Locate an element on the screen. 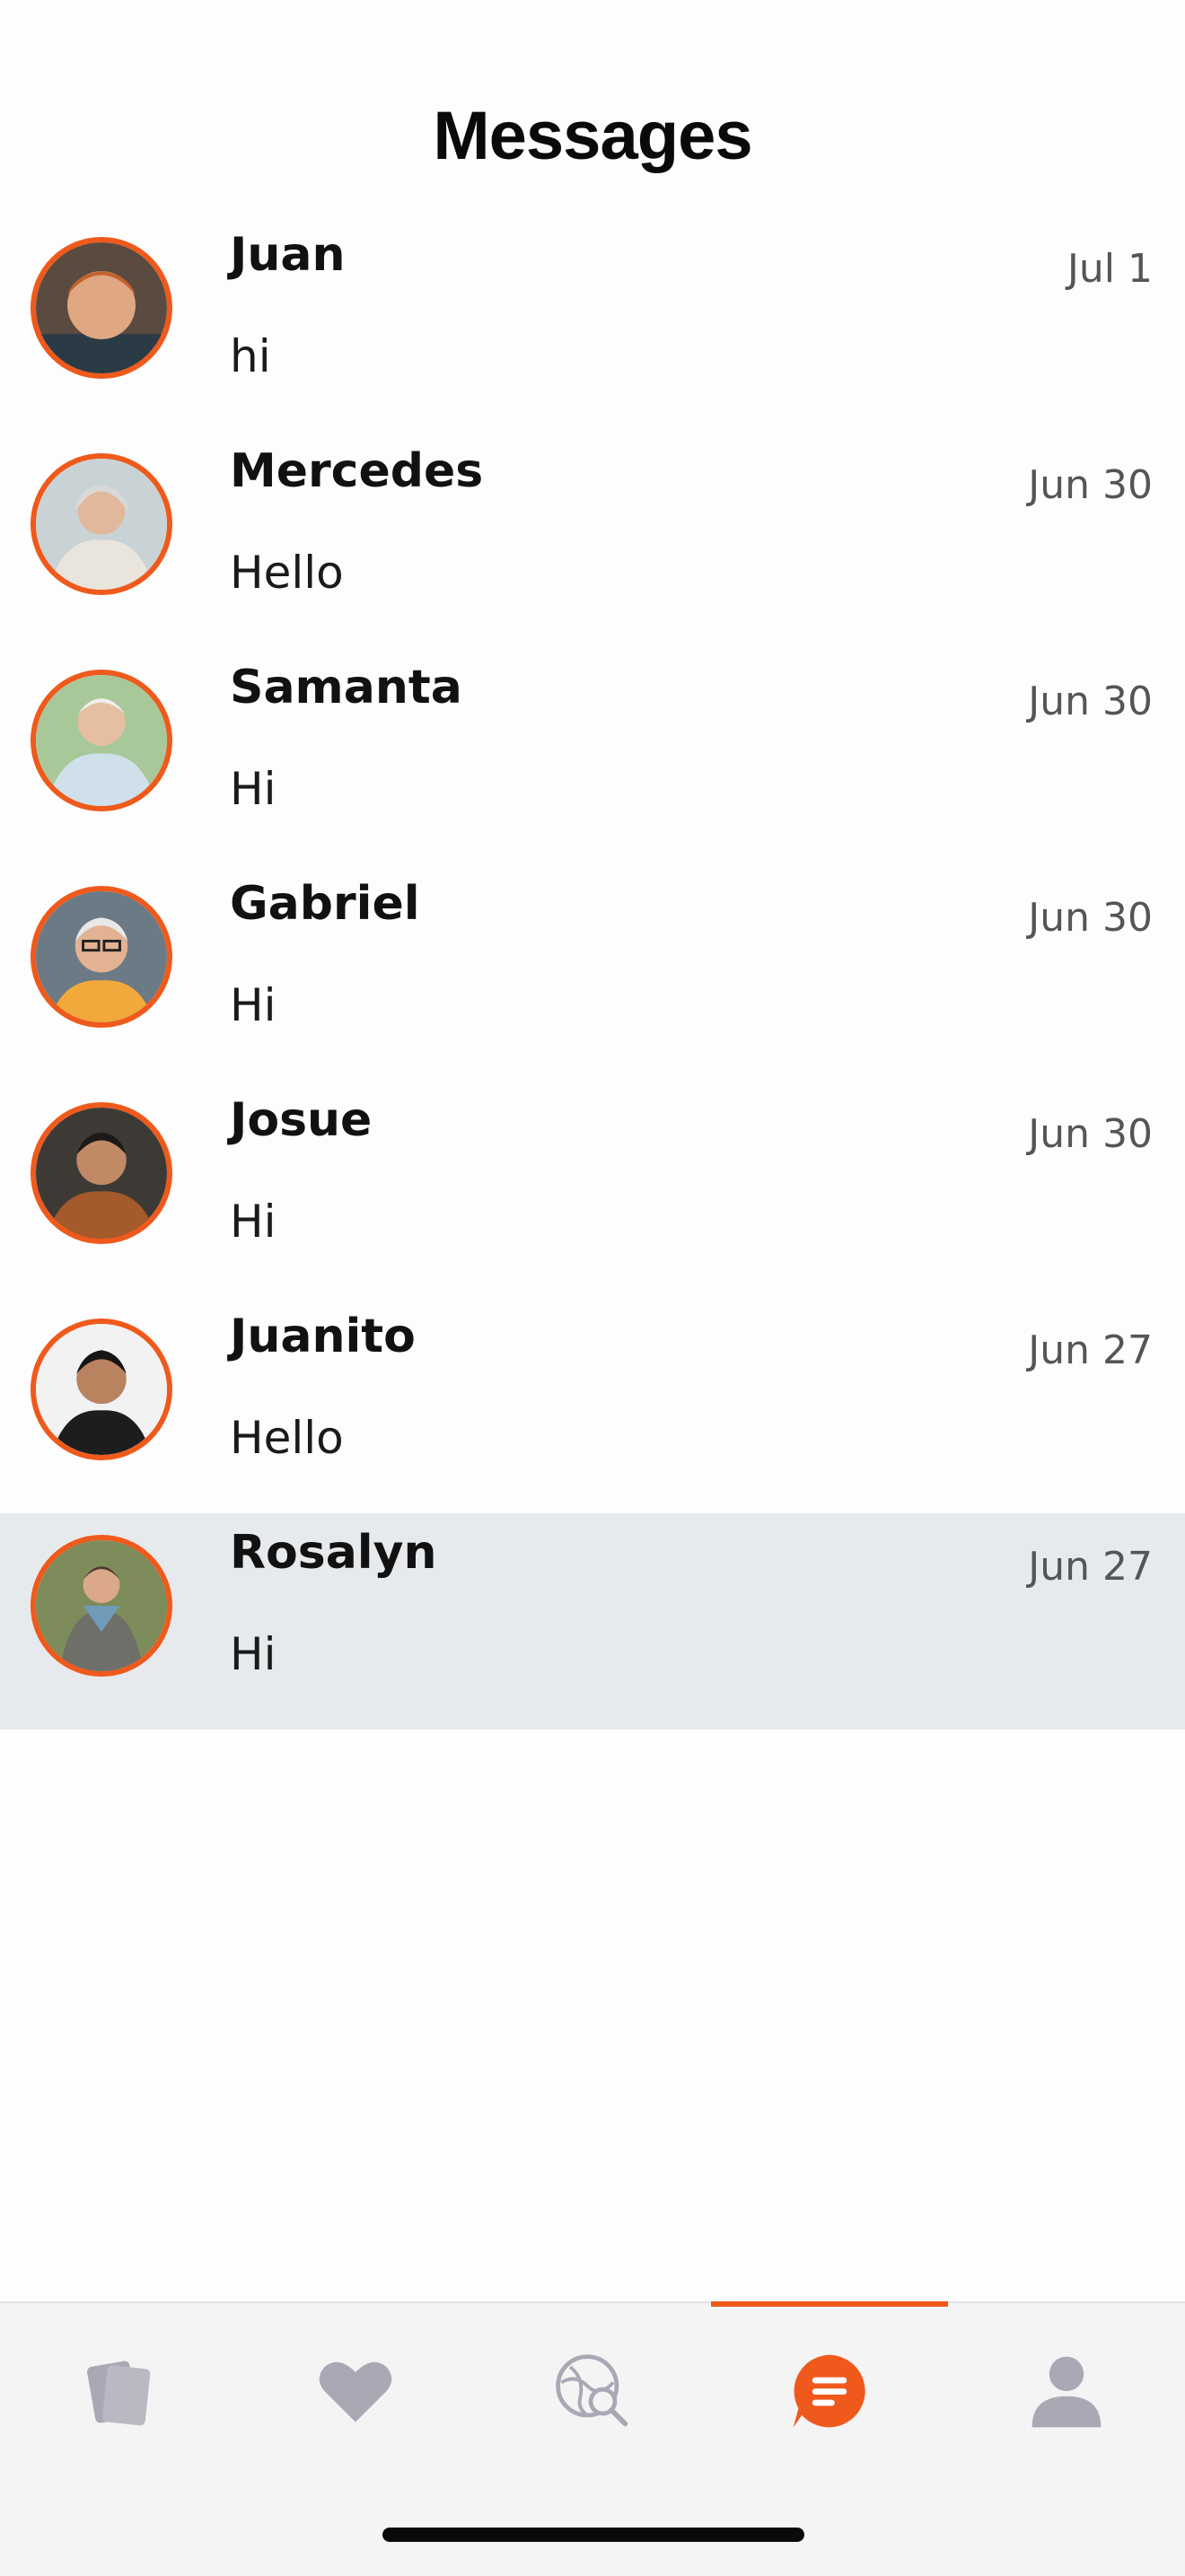 The height and width of the screenshot is (2576, 1185). tab-explore is located at coordinates (592, 2391).